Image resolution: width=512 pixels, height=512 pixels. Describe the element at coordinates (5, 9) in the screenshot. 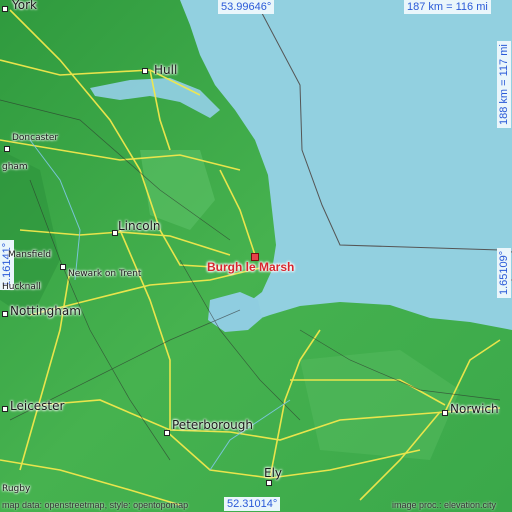

I see `york-dot` at that location.